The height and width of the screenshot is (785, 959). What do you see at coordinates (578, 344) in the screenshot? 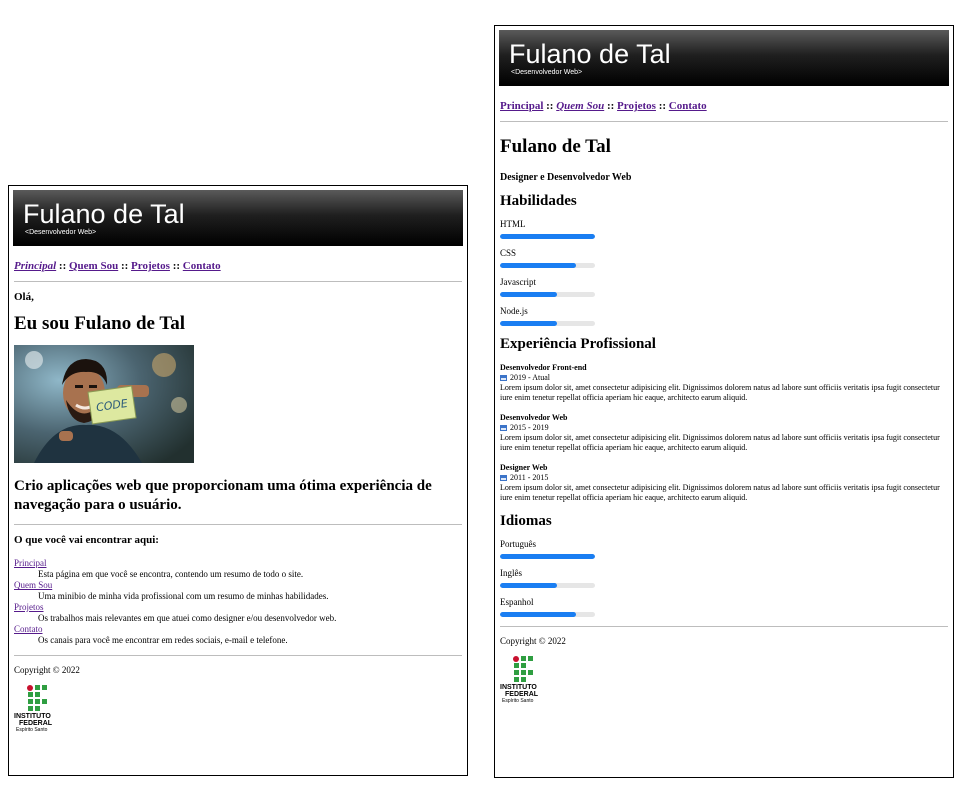
I see `experience-heading: Experiência Profissional` at bounding box center [578, 344].